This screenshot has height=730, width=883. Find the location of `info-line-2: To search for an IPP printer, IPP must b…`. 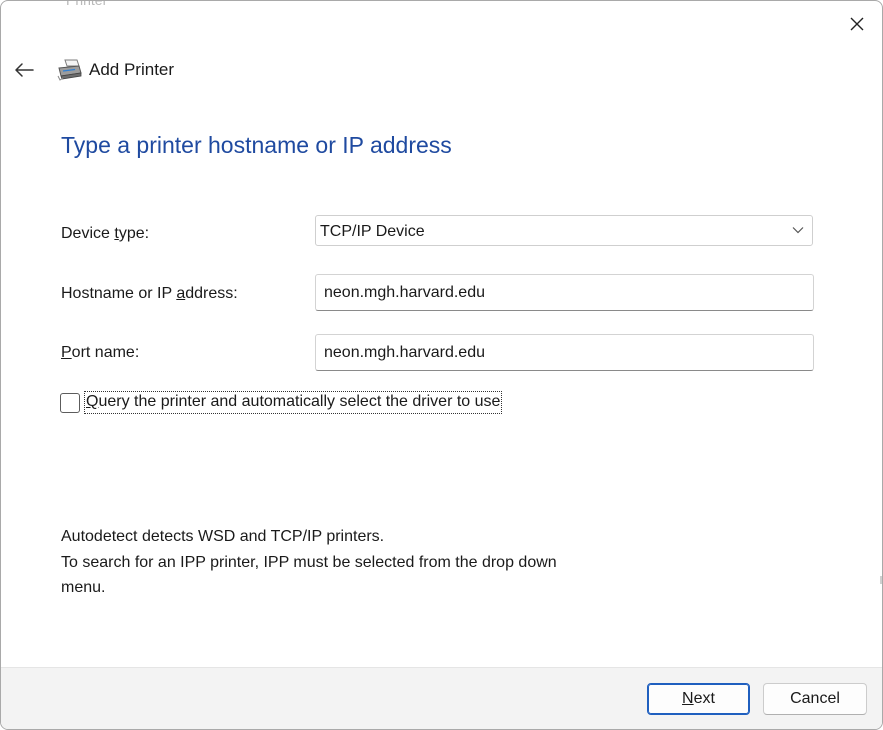

info-line-2: To search for an IPP printer, IPP must b… is located at coordinates (309, 562).